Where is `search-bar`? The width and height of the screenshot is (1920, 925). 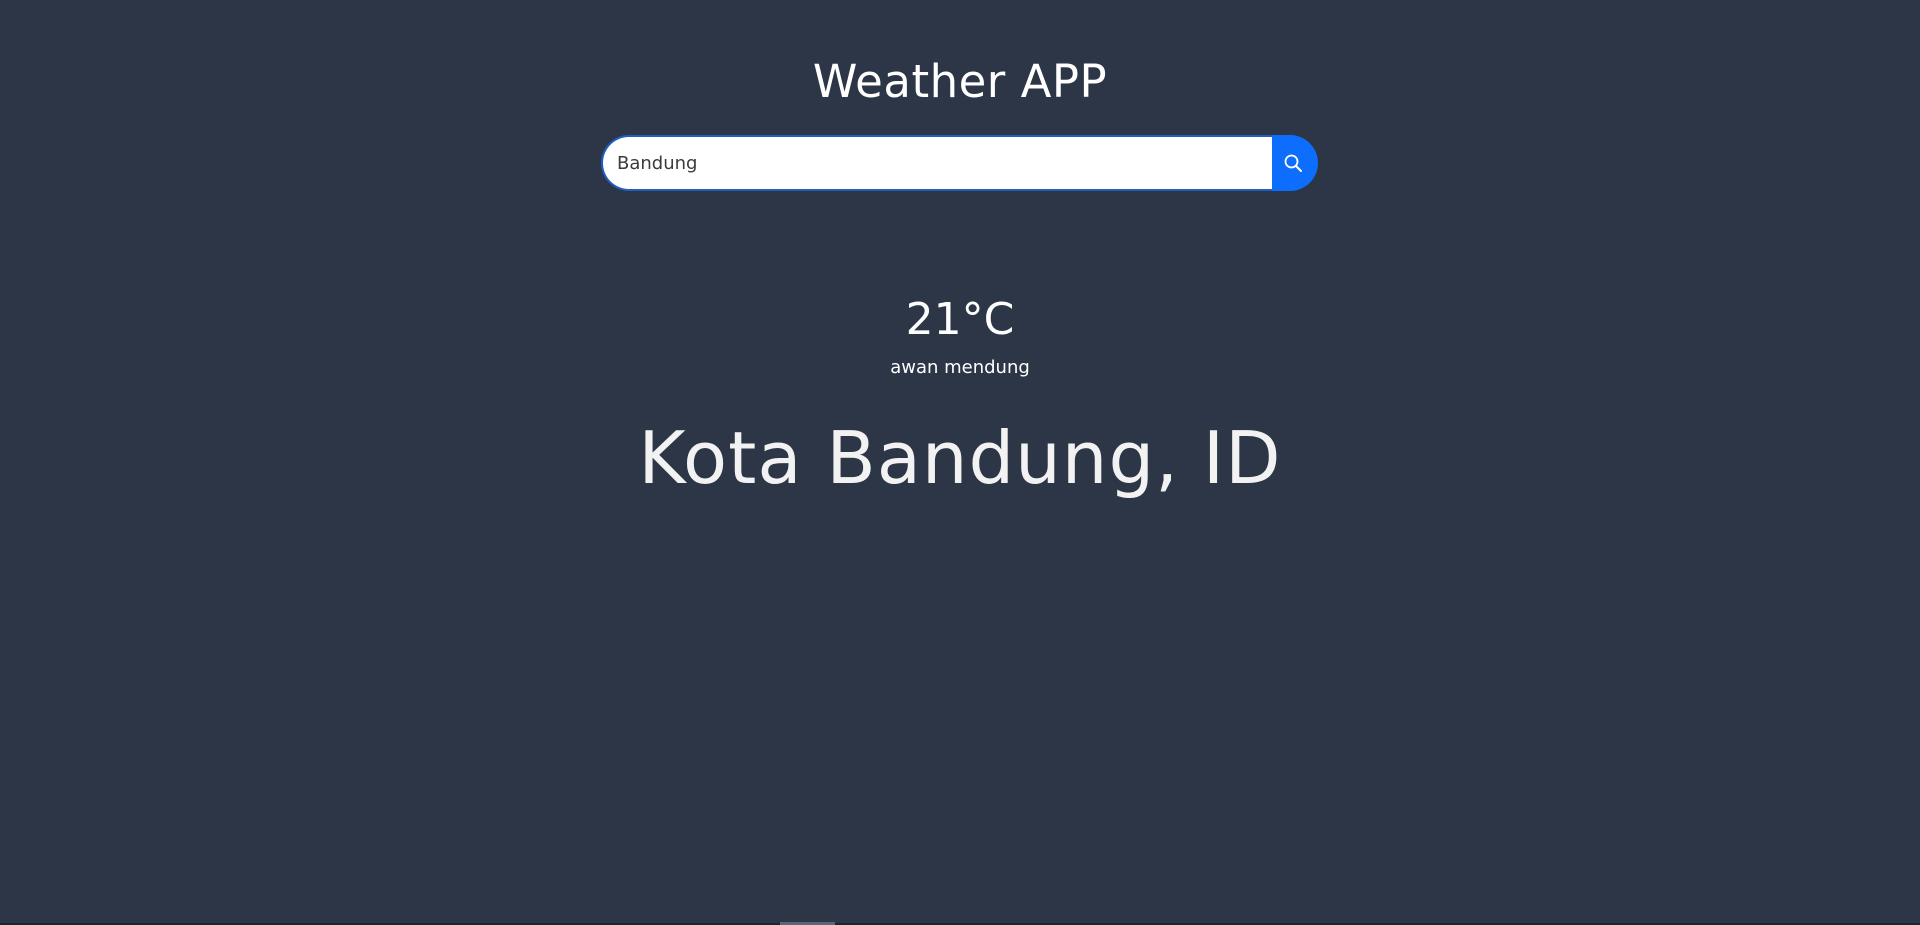
search-bar is located at coordinates (959, 163).